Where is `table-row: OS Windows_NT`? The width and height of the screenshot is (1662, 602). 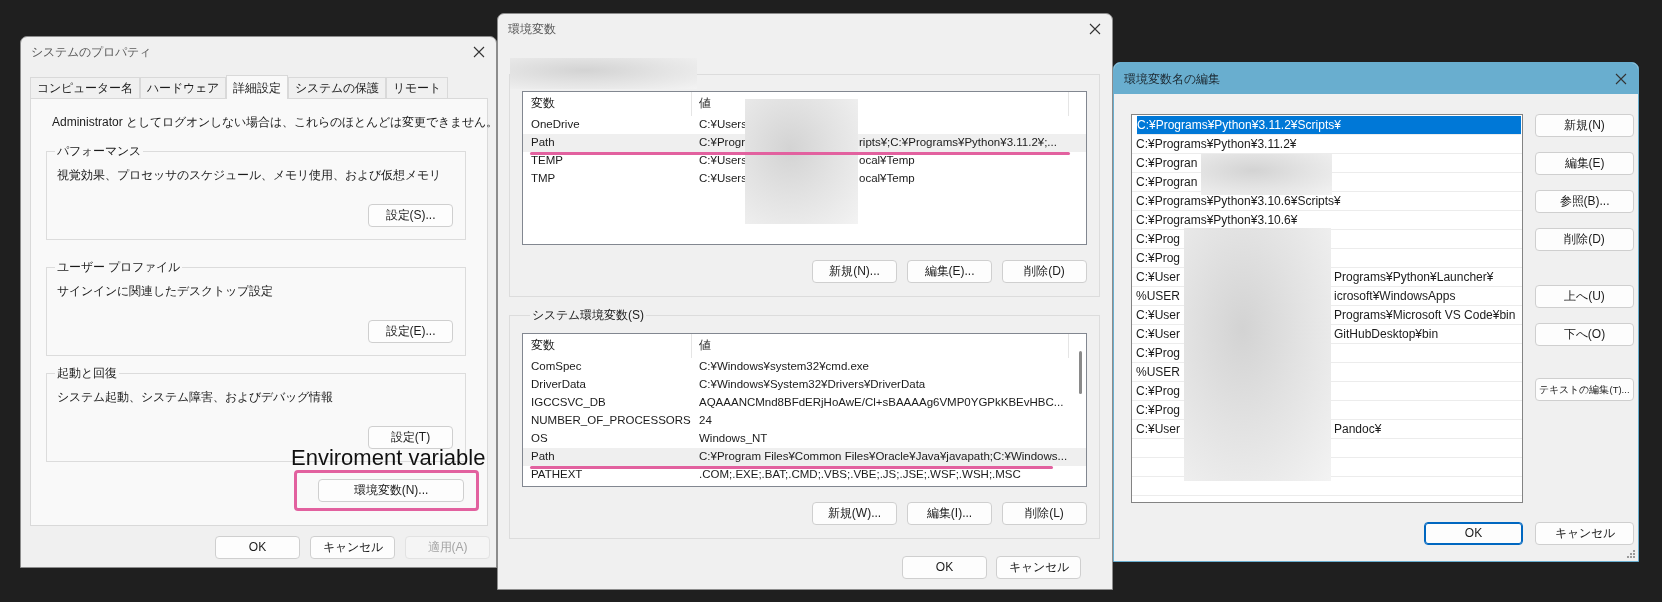 table-row: OS Windows_NT is located at coordinates (804, 439).